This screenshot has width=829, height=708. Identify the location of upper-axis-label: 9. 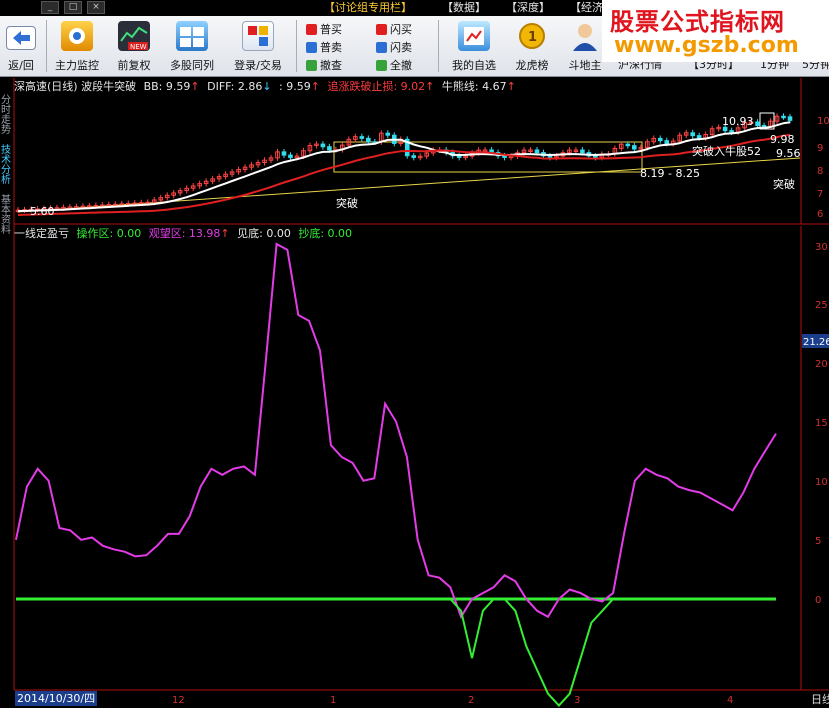
(820, 148).